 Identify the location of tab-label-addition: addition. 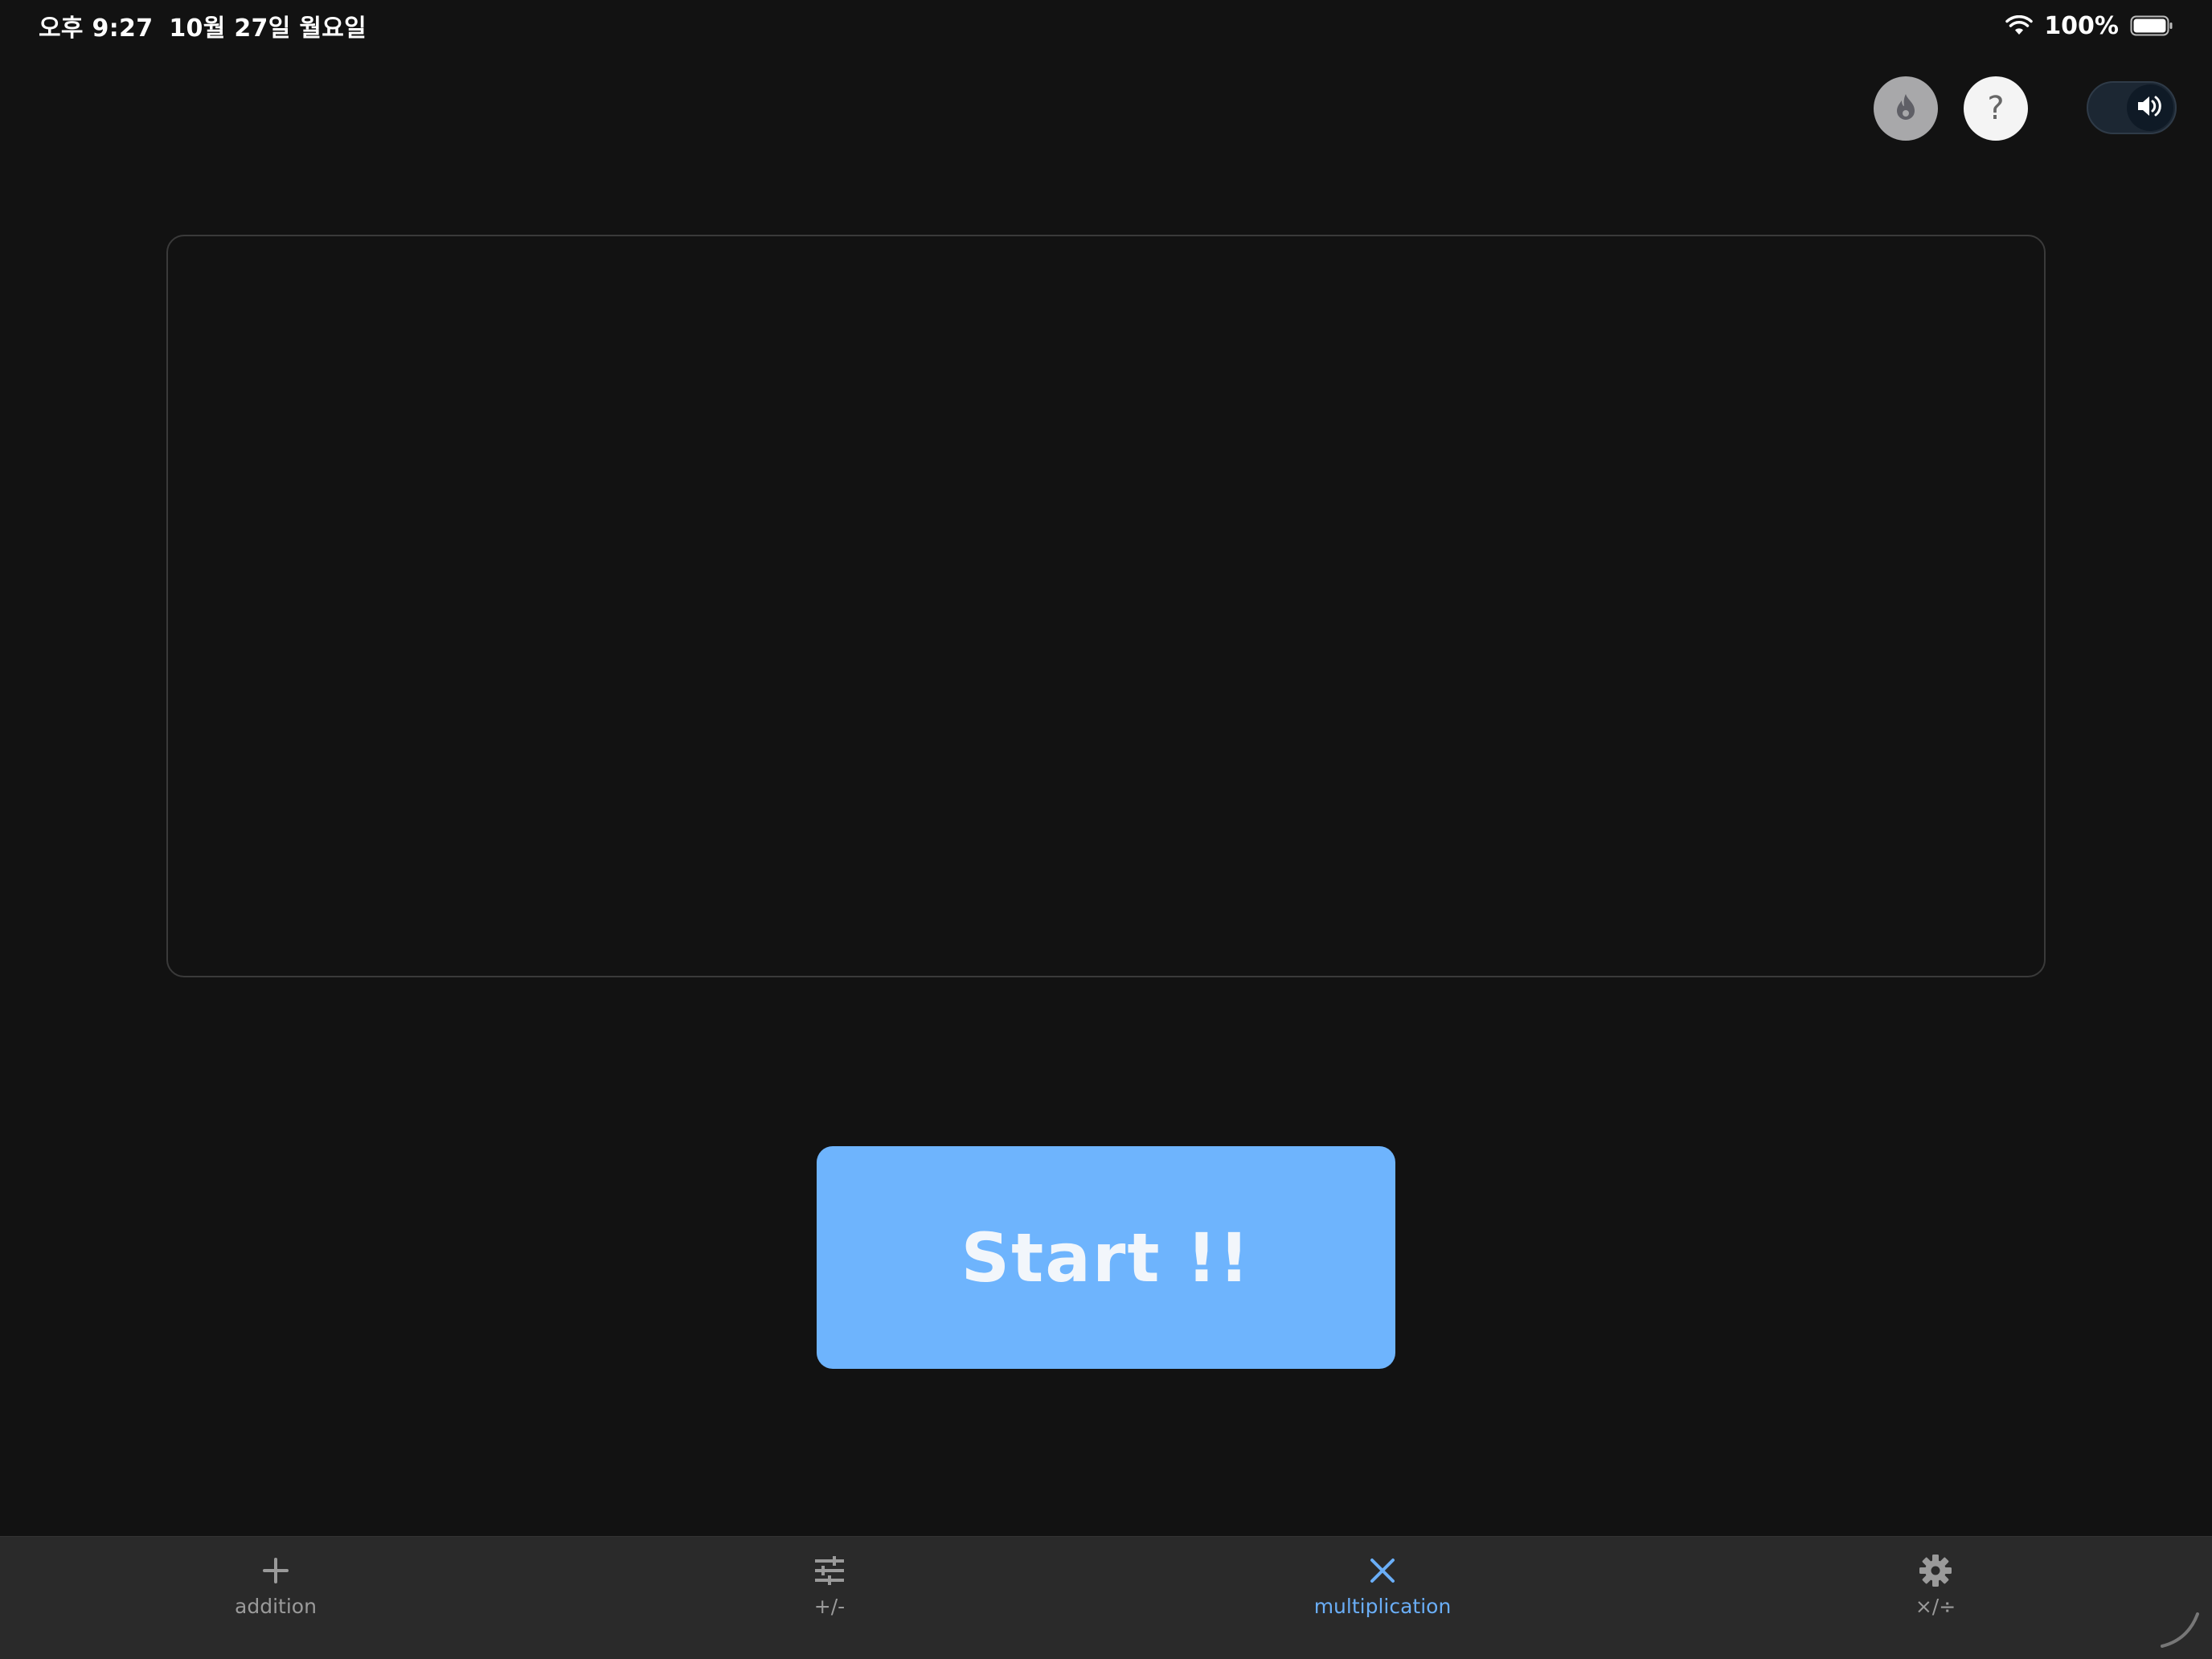
(276, 1606).